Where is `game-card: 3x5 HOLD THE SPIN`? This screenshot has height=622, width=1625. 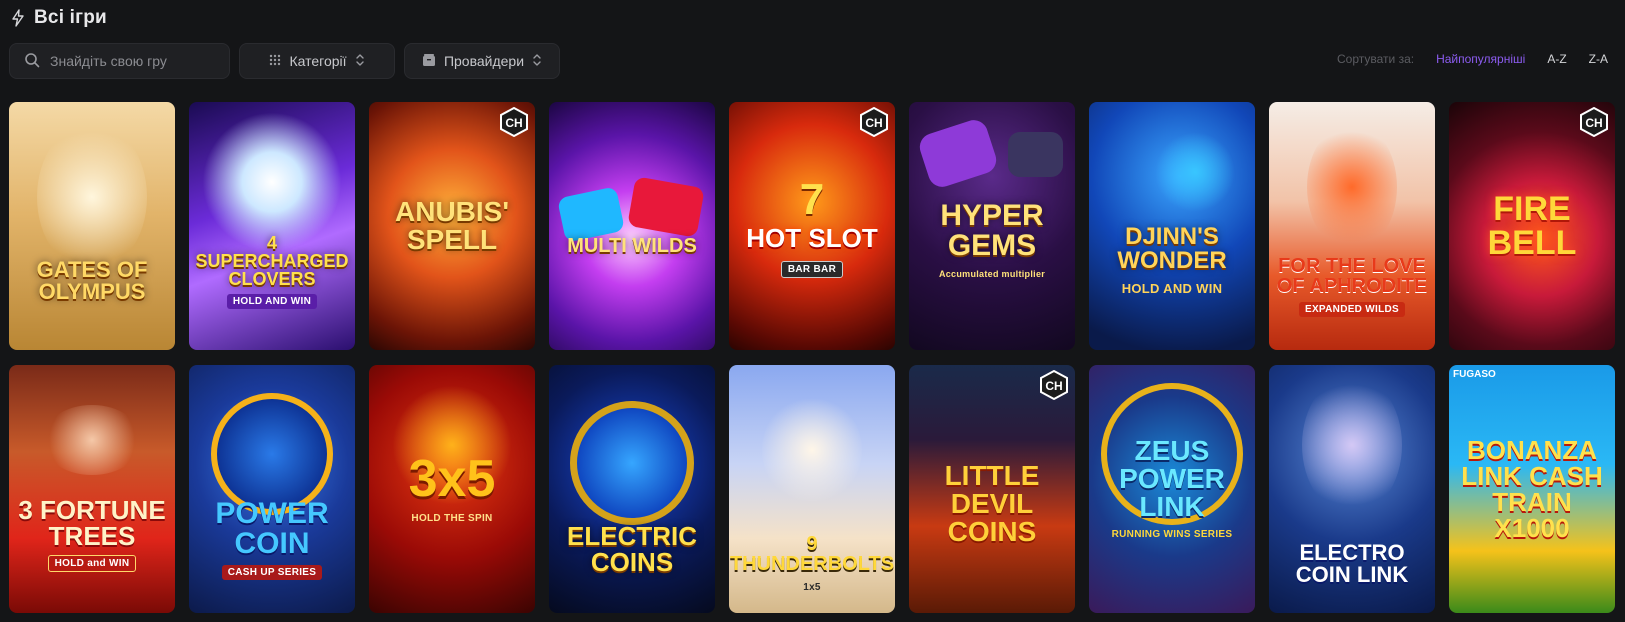 game-card: 3x5 HOLD THE SPIN is located at coordinates (452, 489).